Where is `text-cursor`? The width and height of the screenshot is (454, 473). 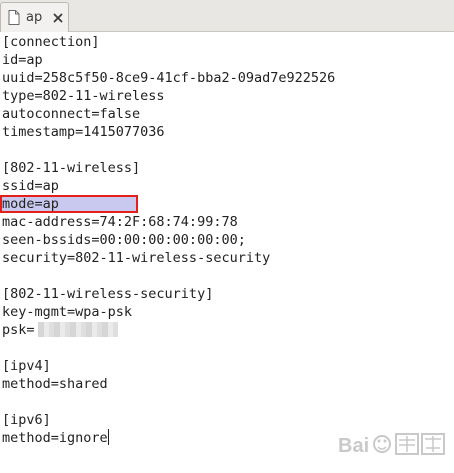 text-cursor is located at coordinates (108, 437).